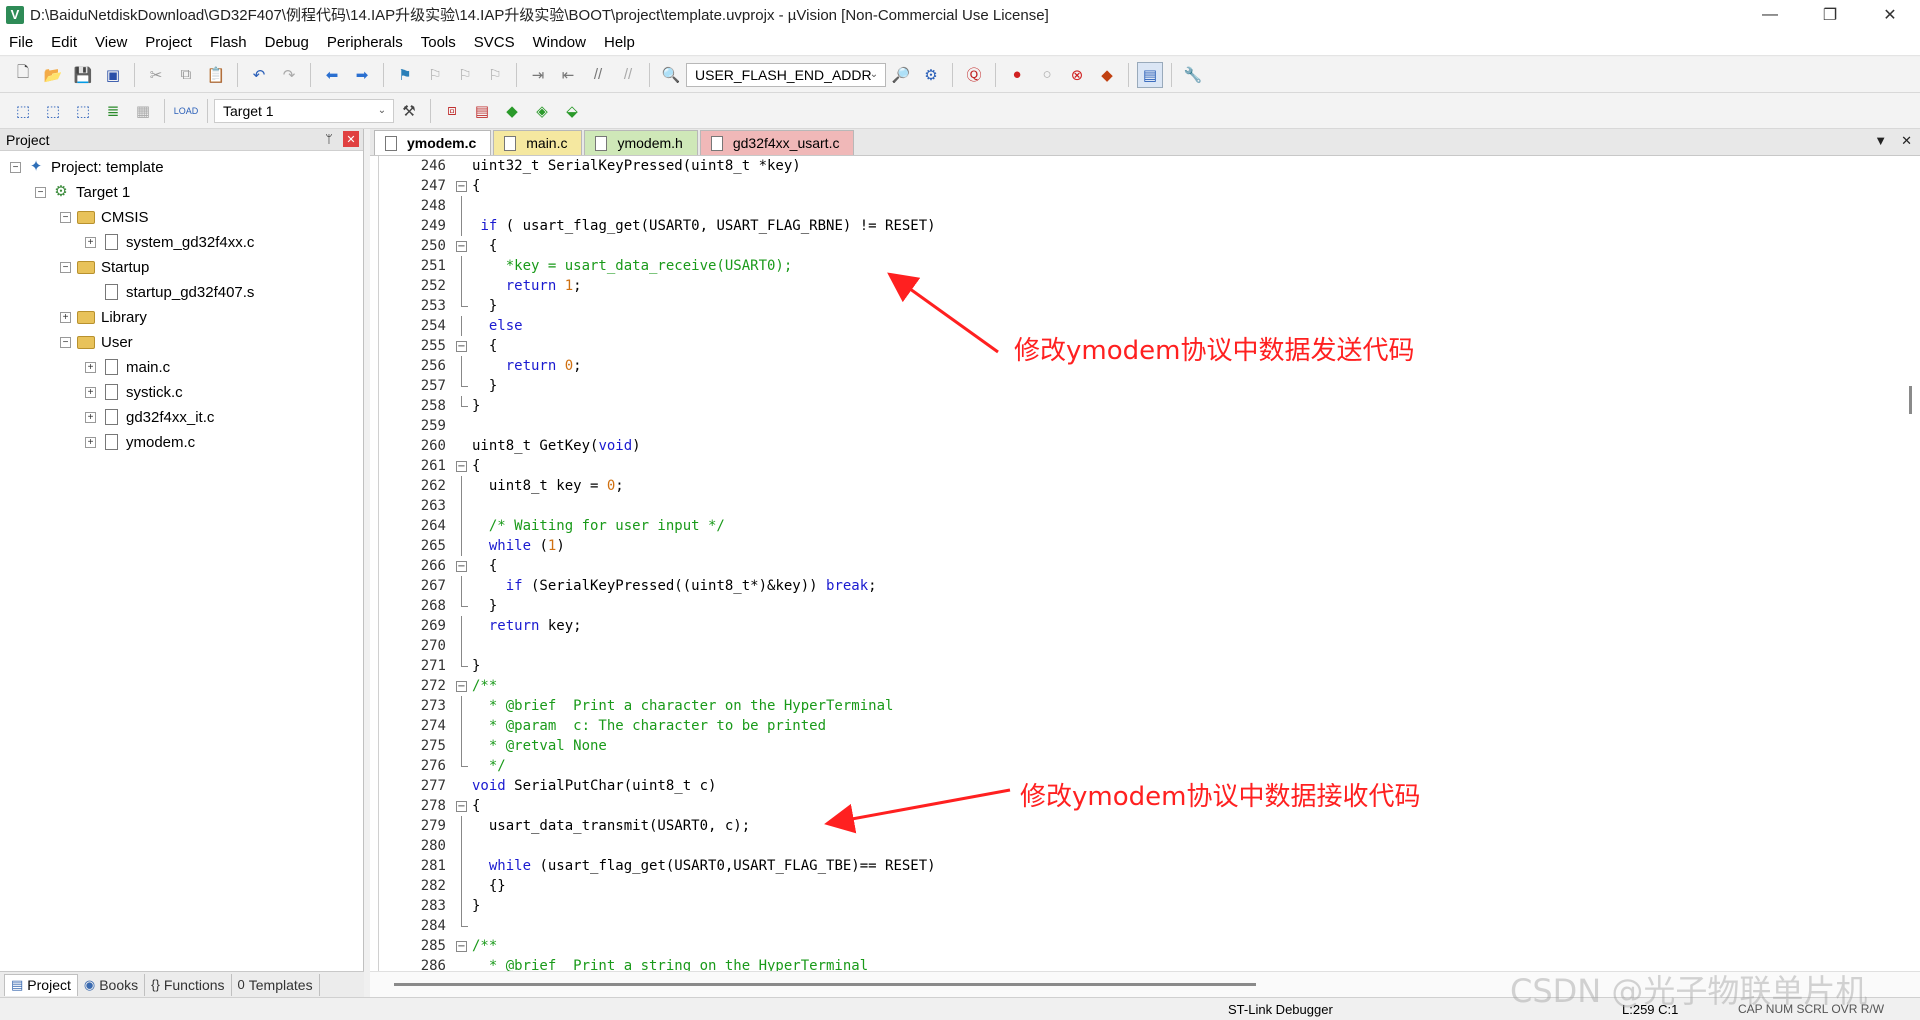 This screenshot has width=1920, height=1020. I want to click on tab-main-c: main.c, so click(538, 142).